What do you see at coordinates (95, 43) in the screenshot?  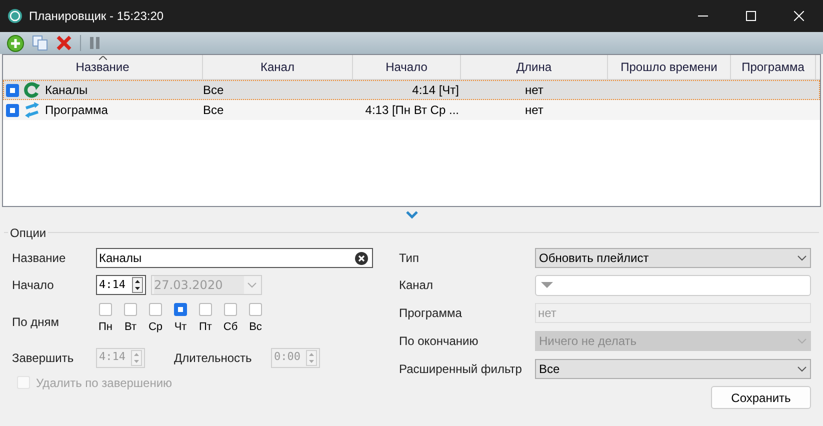 I see `pause-icon` at bounding box center [95, 43].